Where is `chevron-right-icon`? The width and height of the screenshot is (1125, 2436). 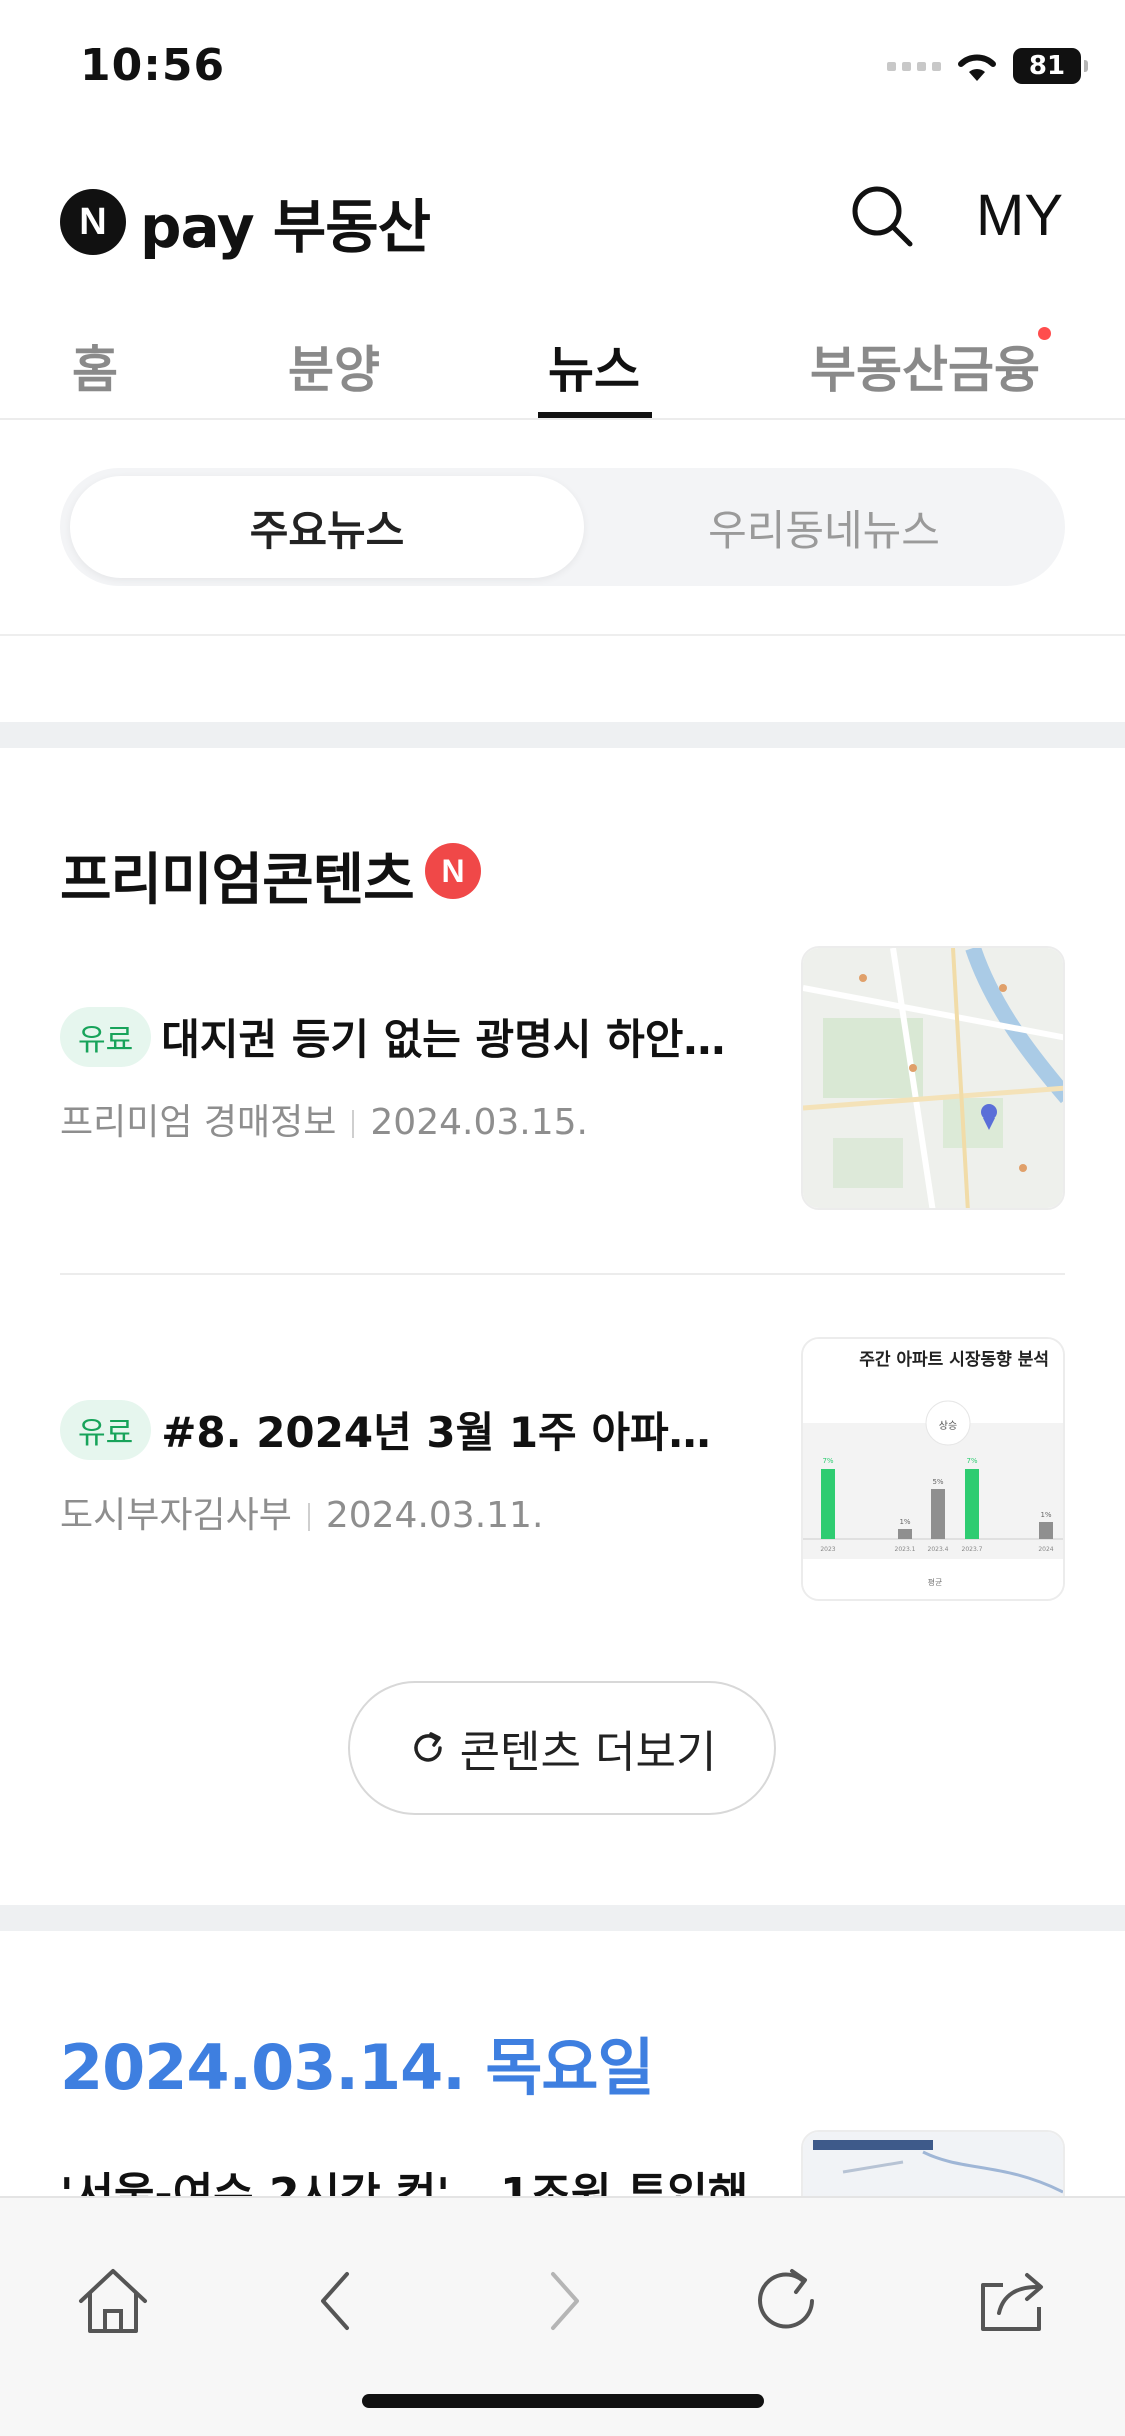 chevron-right-icon is located at coordinates (565, 2301).